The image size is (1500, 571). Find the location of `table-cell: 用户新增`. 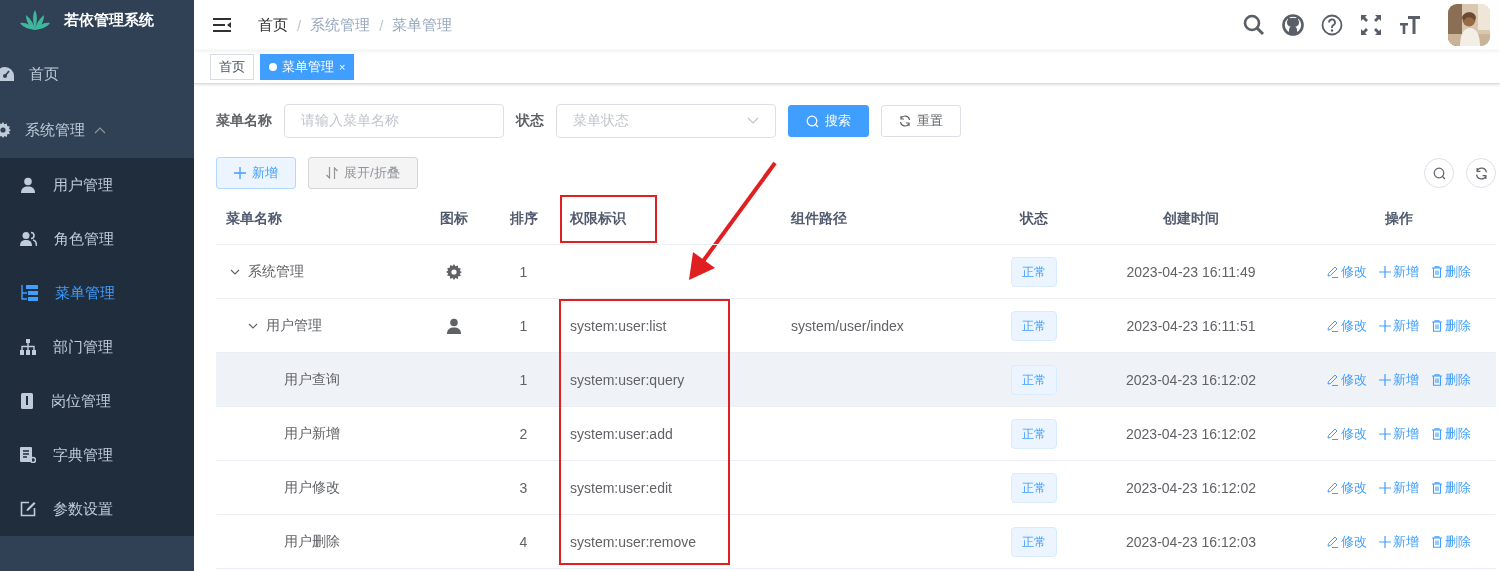

table-cell: 用户新增 is located at coordinates (312, 433).